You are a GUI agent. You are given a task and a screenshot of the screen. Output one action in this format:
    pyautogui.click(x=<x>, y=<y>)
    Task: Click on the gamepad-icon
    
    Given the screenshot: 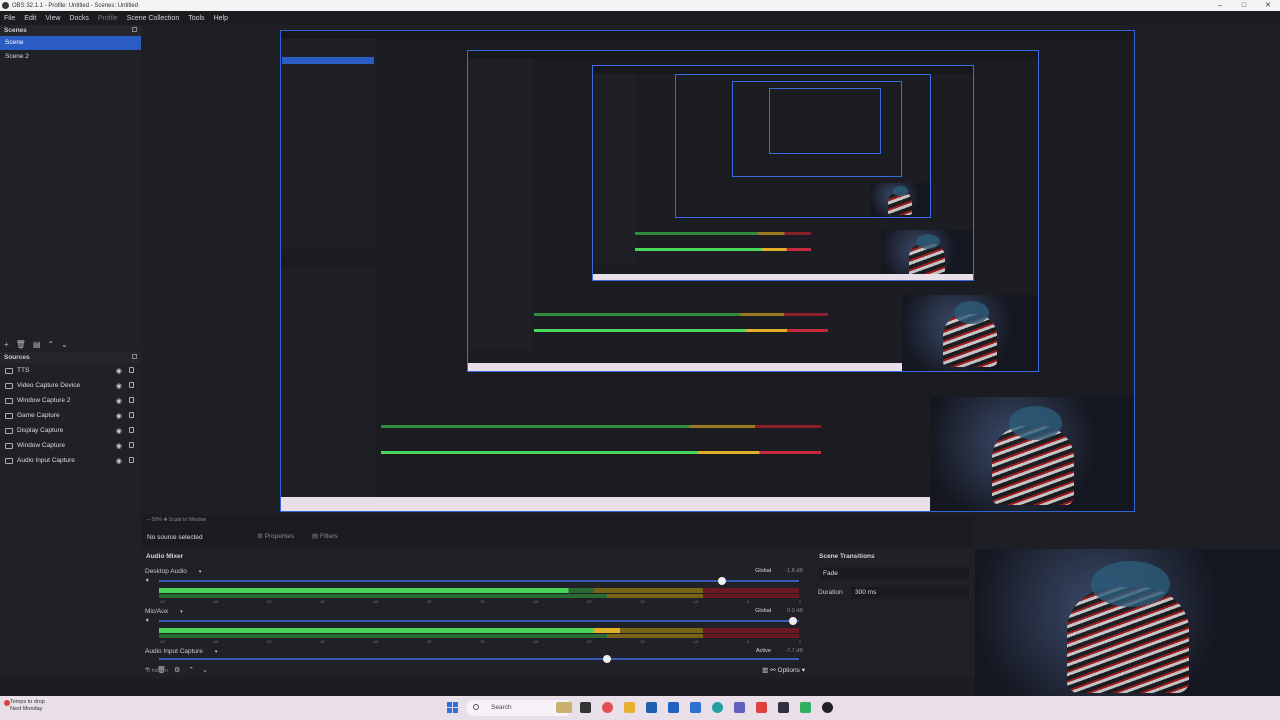 What is the action you would take?
    pyautogui.click(x=9, y=415)
    